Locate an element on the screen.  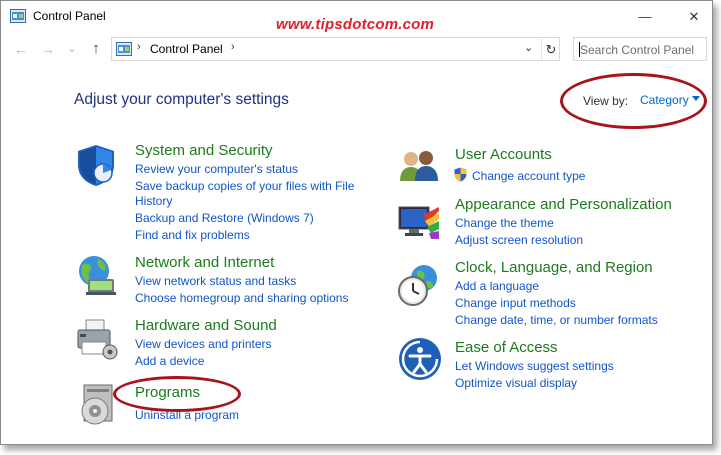
watermark-text: www.tipsdotcom.com is located at coordinates (355, 24).